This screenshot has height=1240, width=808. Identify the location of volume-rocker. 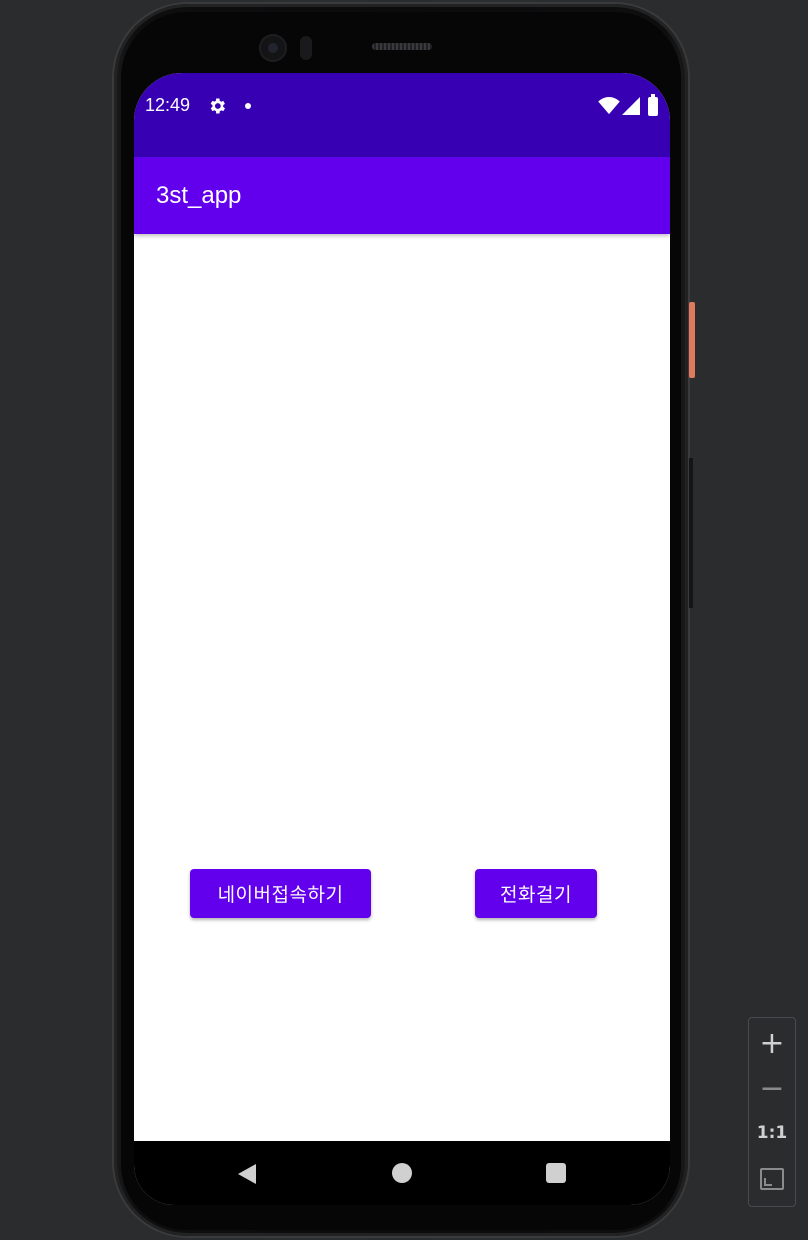
(691, 533).